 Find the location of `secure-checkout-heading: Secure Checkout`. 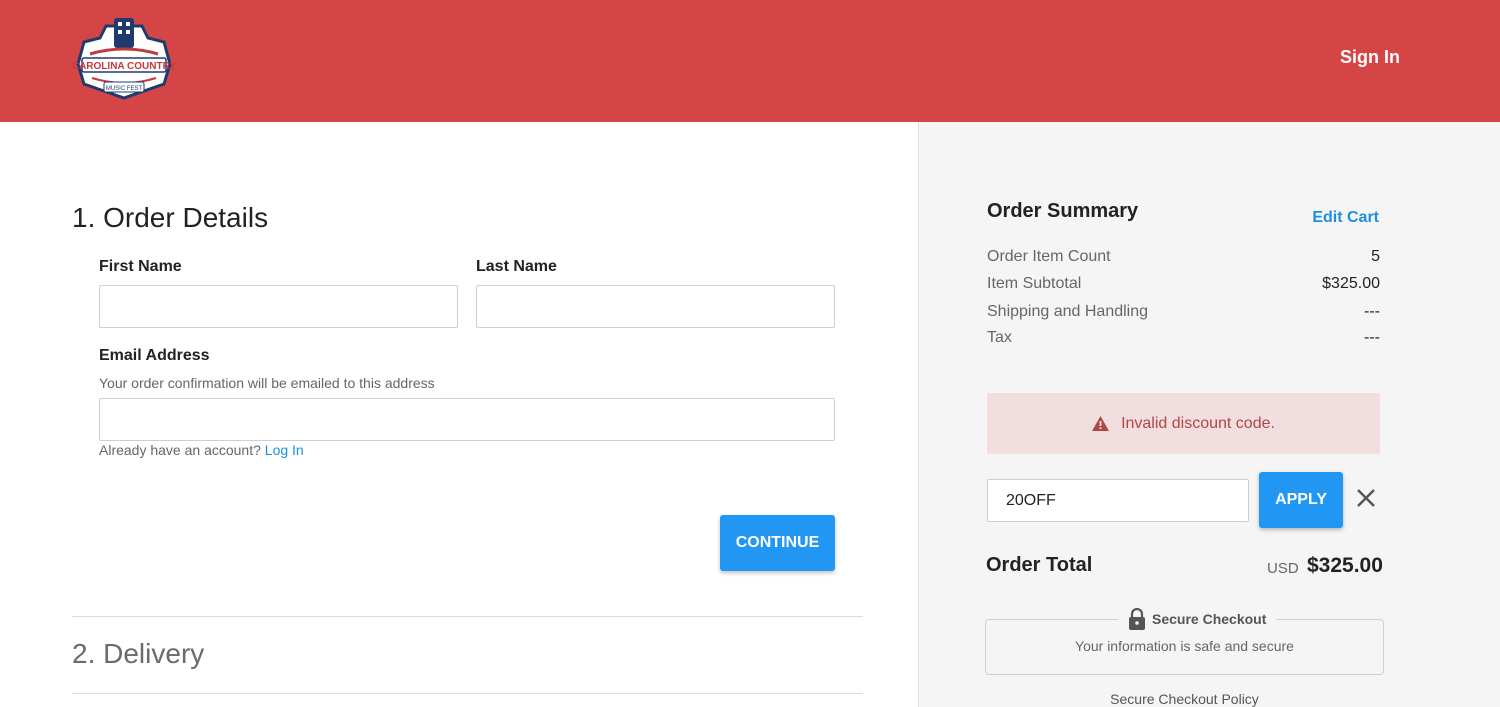

secure-checkout-heading: Secure Checkout is located at coordinates (1197, 619).